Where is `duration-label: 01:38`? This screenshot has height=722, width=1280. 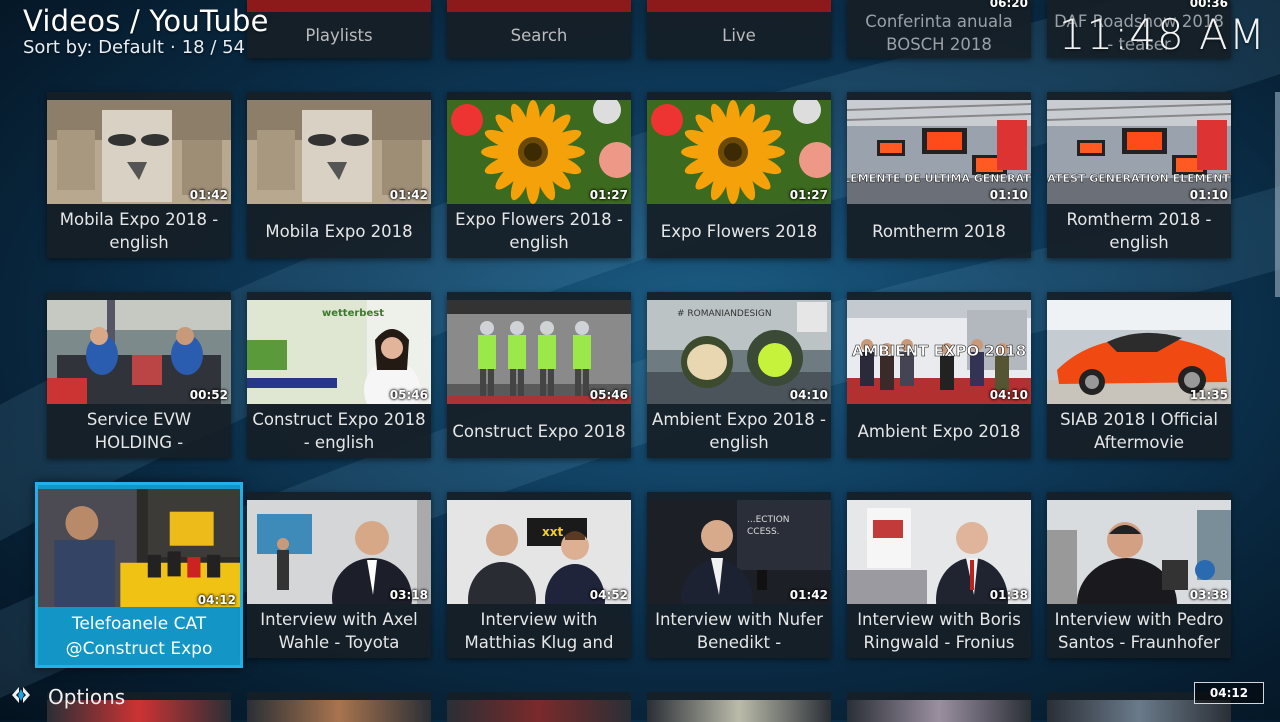 duration-label: 01:38 is located at coordinates (1008, 595).